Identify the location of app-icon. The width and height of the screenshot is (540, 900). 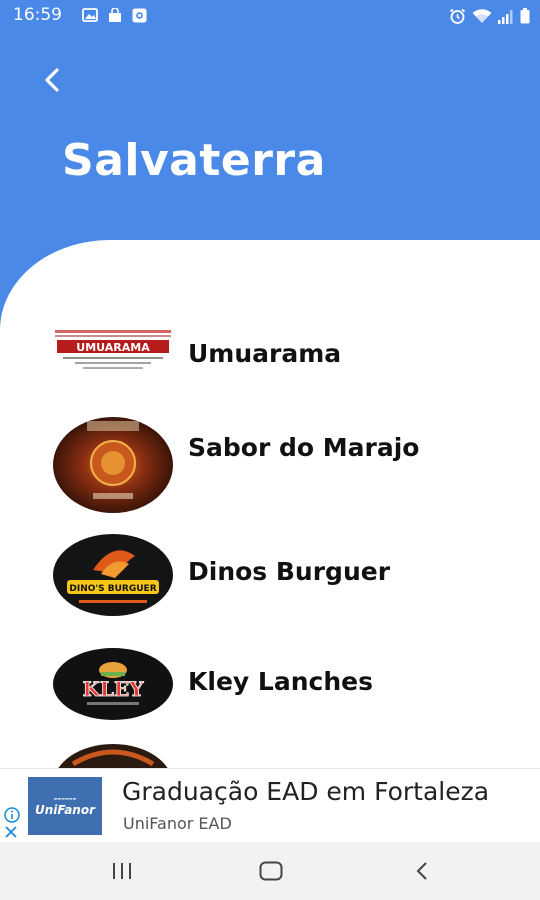
(139, 15).